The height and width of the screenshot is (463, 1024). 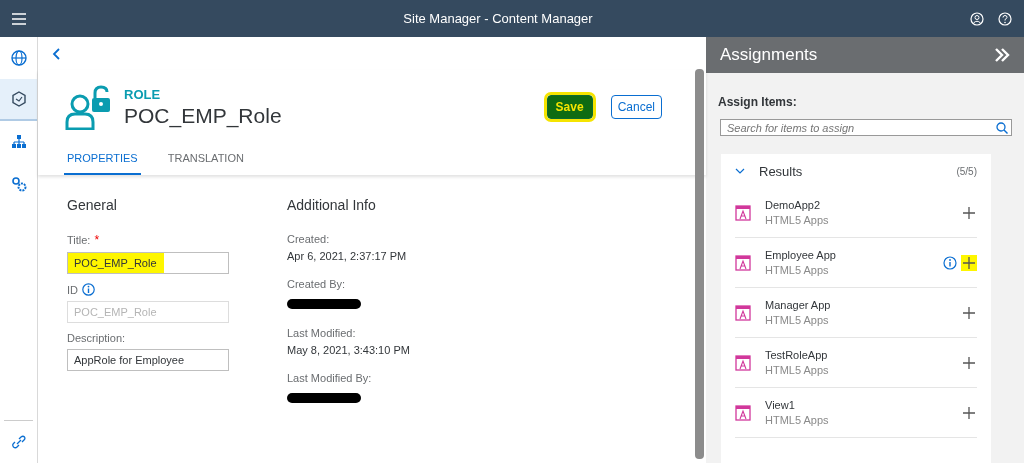 What do you see at coordinates (866, 127) in the screenshot?
I see `search-field: Search for items to assign` at bounding box center [866, 127].